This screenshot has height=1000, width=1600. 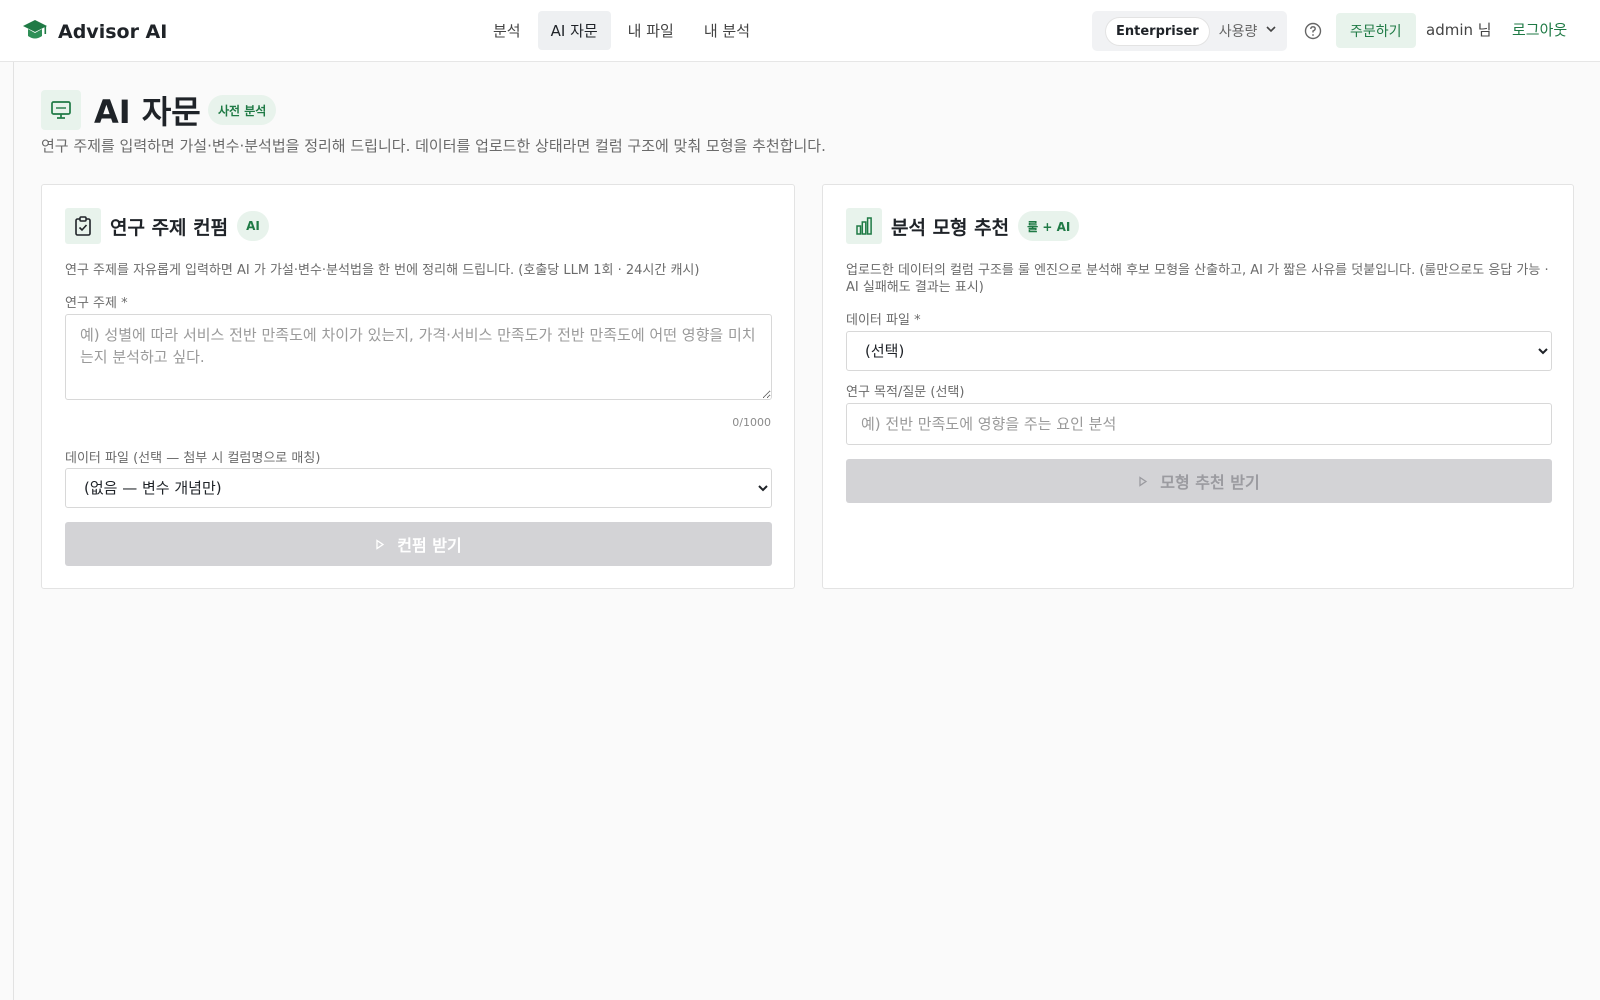 I want to click on user-name: admin 님, so click(x=1459, y=30).